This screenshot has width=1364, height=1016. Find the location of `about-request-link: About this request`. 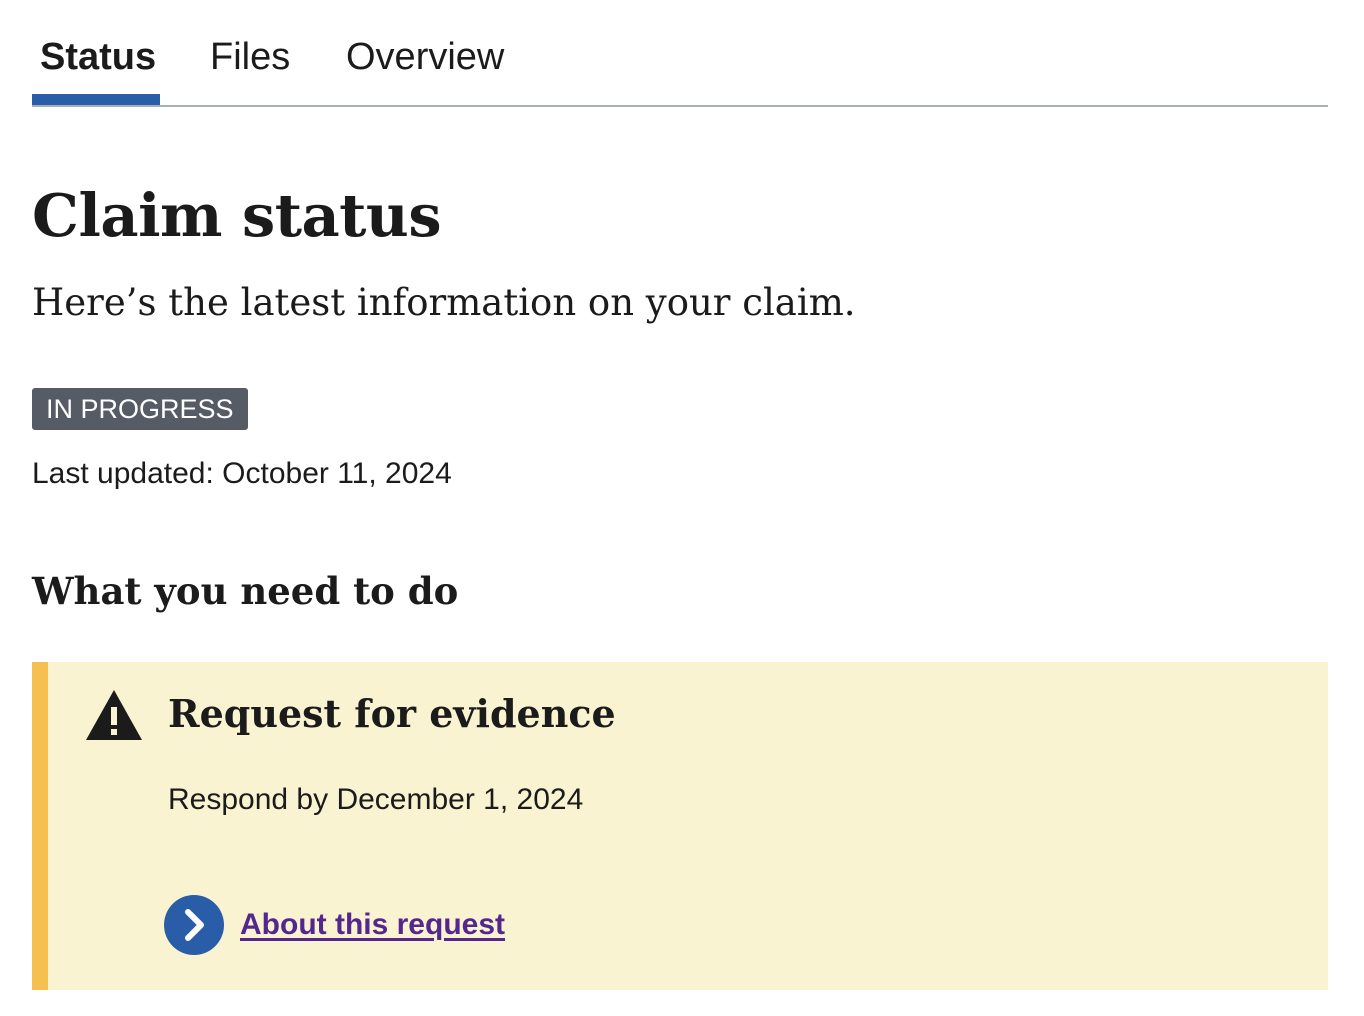

about-request-link: About this request is located at coordinates (334, 925).